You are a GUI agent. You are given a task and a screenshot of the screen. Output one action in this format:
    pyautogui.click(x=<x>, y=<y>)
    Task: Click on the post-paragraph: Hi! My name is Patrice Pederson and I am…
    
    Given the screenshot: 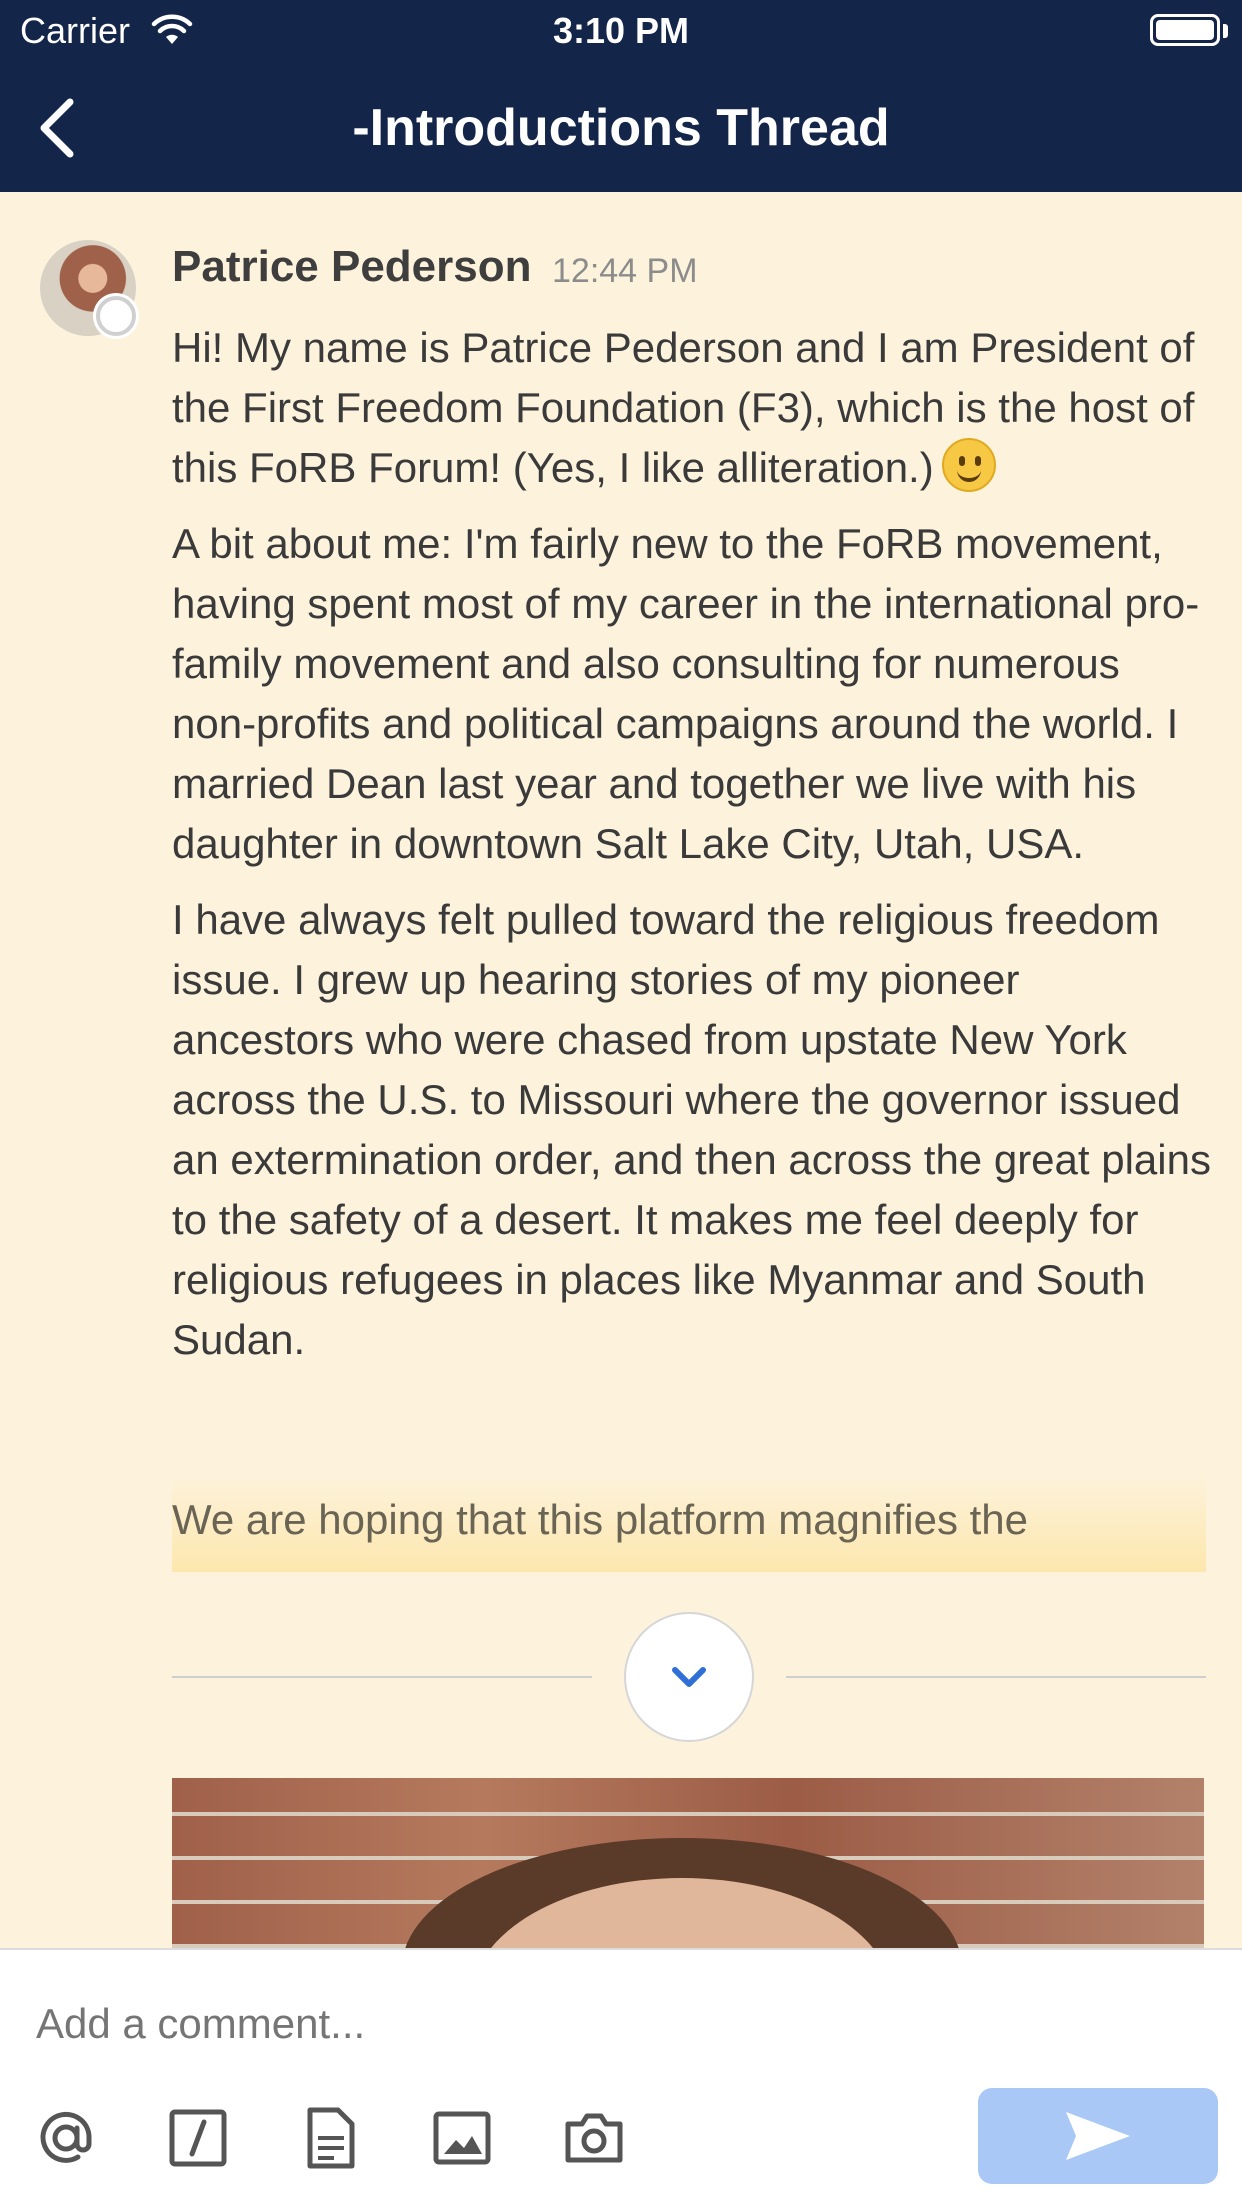 What is the action you would take?
    pyautogui.click(x=692, y=408)
    